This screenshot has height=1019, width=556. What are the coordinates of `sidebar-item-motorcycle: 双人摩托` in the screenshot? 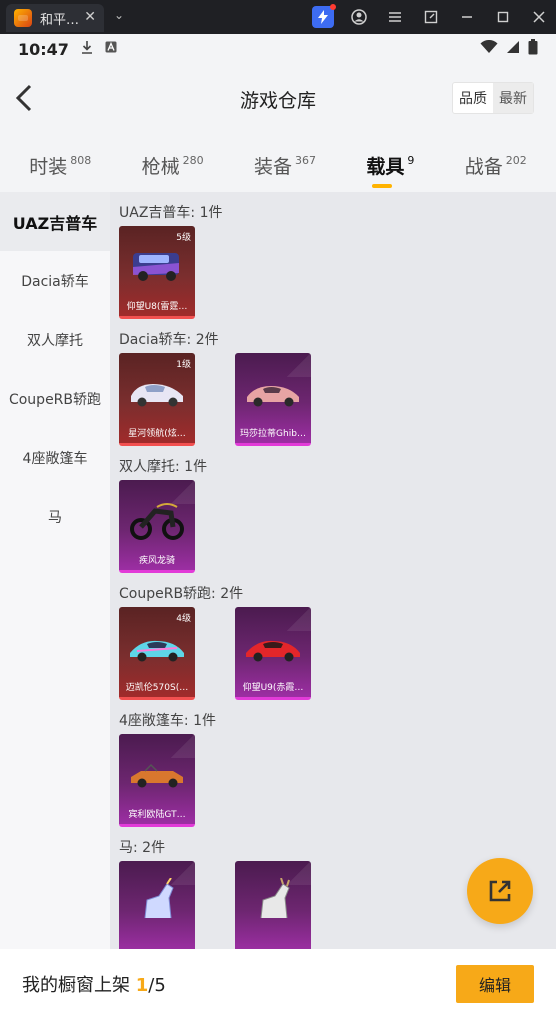 It's located at (55, 339).